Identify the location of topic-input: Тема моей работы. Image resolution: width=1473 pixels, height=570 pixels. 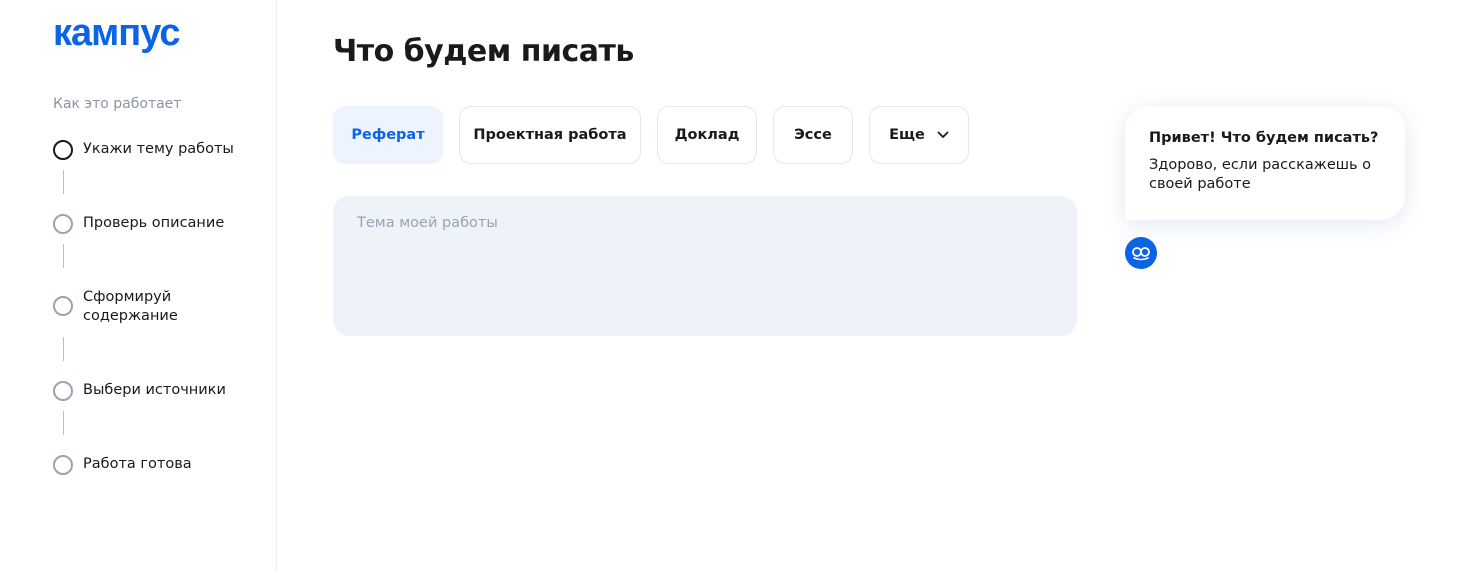
(705, 266).